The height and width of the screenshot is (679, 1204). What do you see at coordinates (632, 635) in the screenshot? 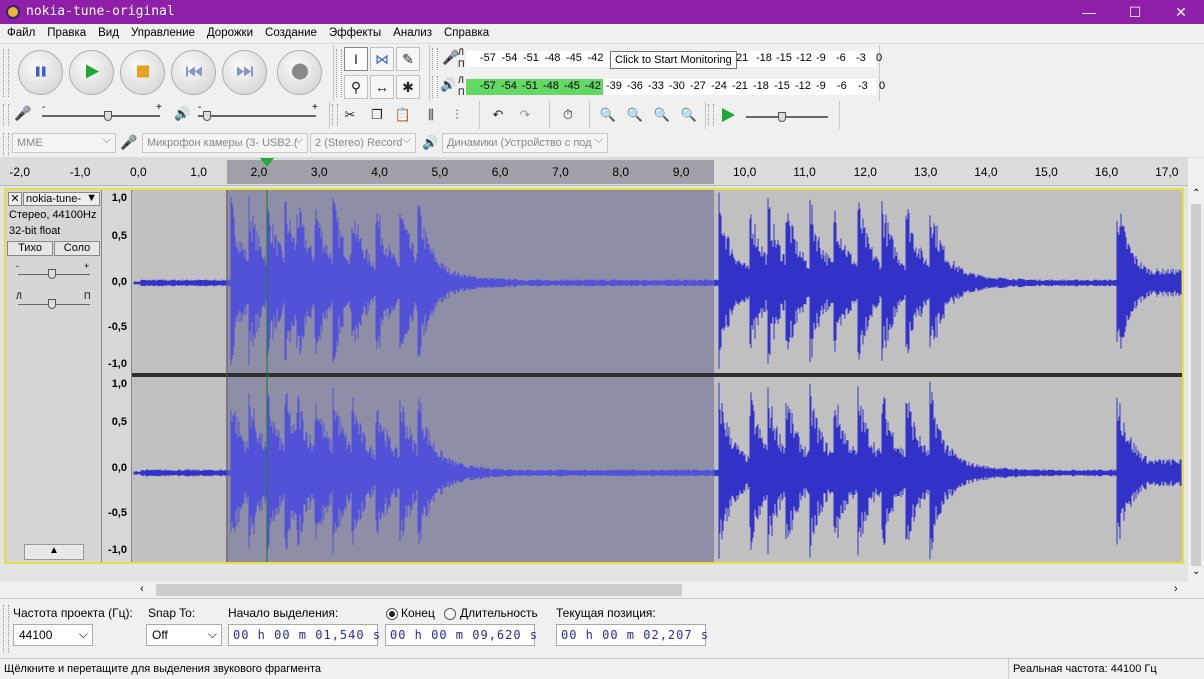
I see `audio-position-field: 00 h 00 m 02,207 s` at bounding box center [632, 635].